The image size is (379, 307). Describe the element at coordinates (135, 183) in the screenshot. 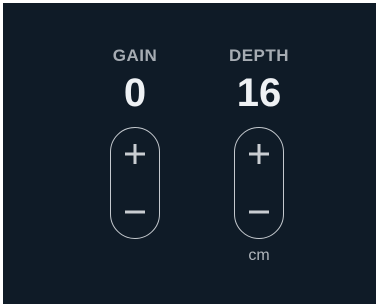

I see `gain-stepper` at that location.